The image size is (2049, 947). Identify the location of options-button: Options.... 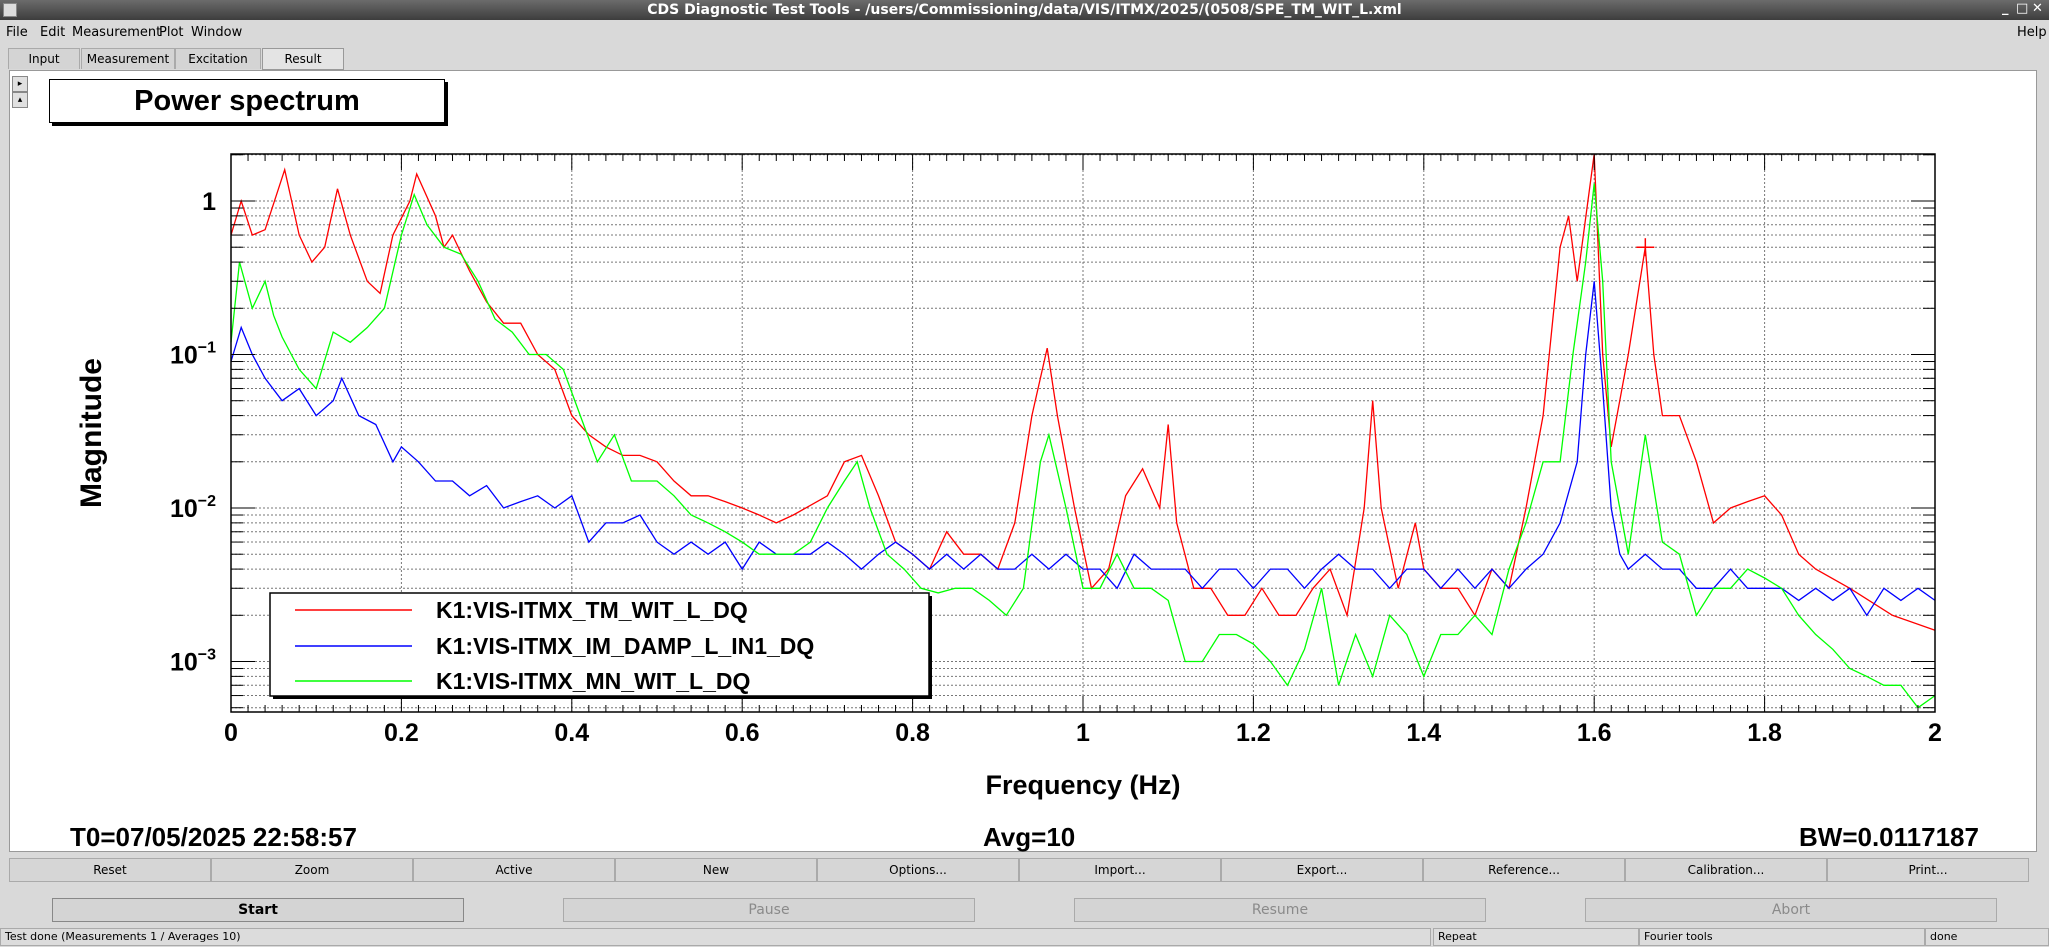
(918, 870).